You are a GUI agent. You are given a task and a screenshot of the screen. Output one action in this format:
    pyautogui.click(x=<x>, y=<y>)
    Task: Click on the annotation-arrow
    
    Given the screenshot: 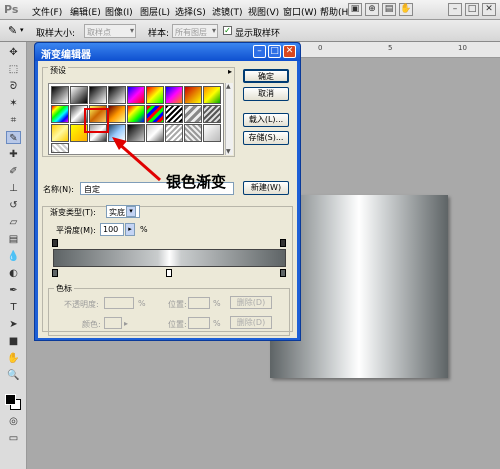 What is the action you would take?
    pyautogui.click(x=136, y=159)
    